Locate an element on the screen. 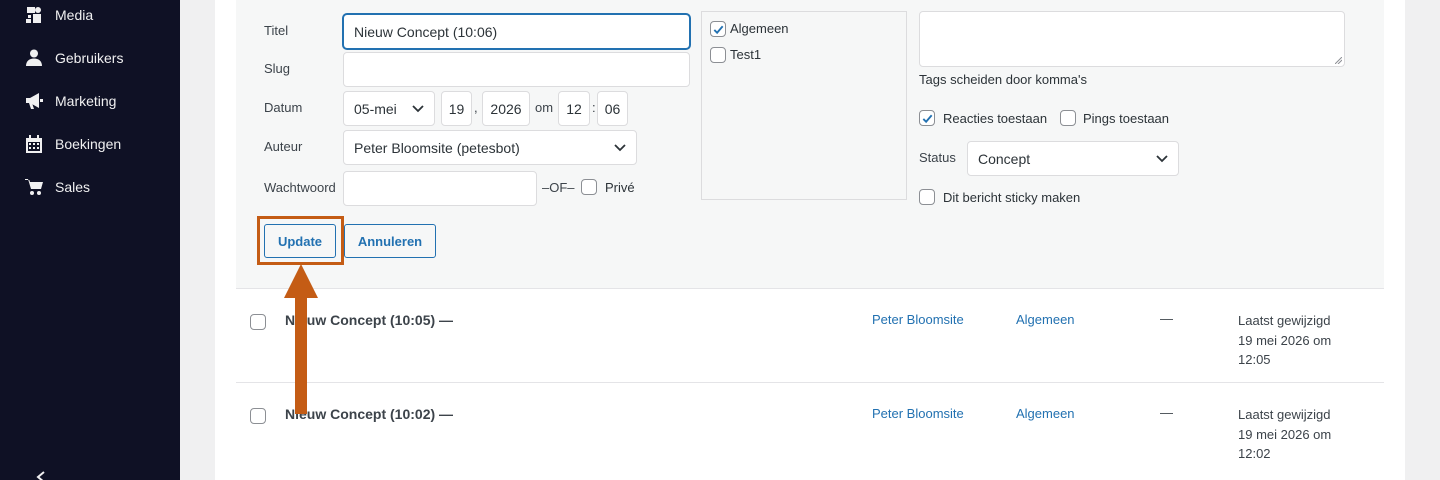  tags-textarea is located at coordinates (1132, 39).